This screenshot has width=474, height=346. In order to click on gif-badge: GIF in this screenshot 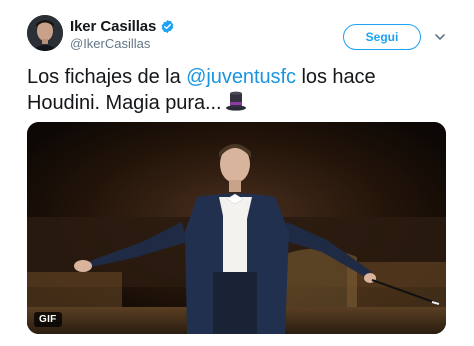, I will do `click(48, 319)`.